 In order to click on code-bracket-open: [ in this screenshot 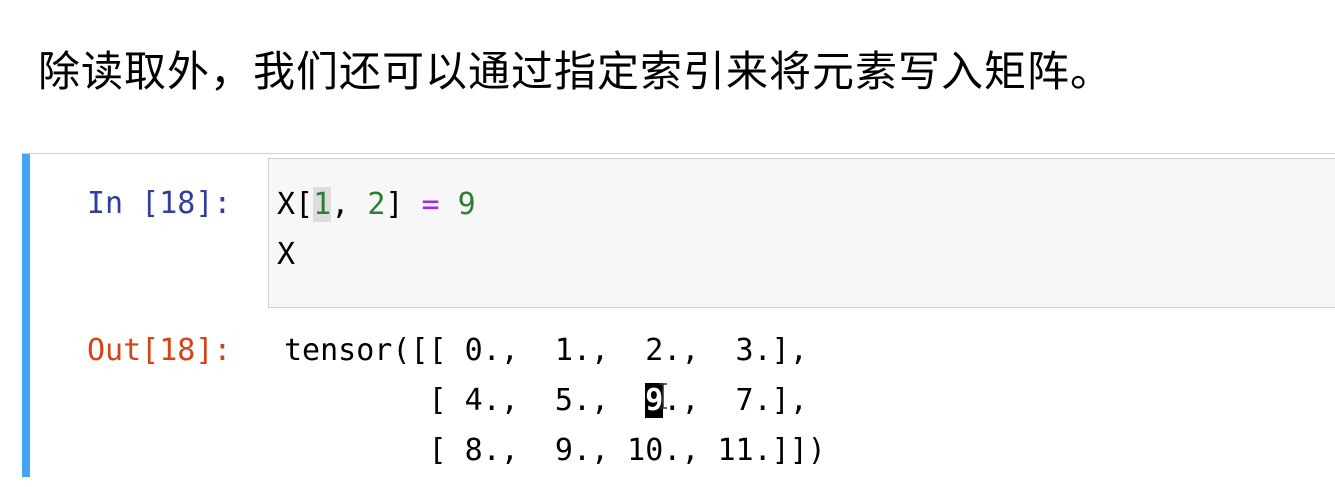, I will do `click(304, 204)`.